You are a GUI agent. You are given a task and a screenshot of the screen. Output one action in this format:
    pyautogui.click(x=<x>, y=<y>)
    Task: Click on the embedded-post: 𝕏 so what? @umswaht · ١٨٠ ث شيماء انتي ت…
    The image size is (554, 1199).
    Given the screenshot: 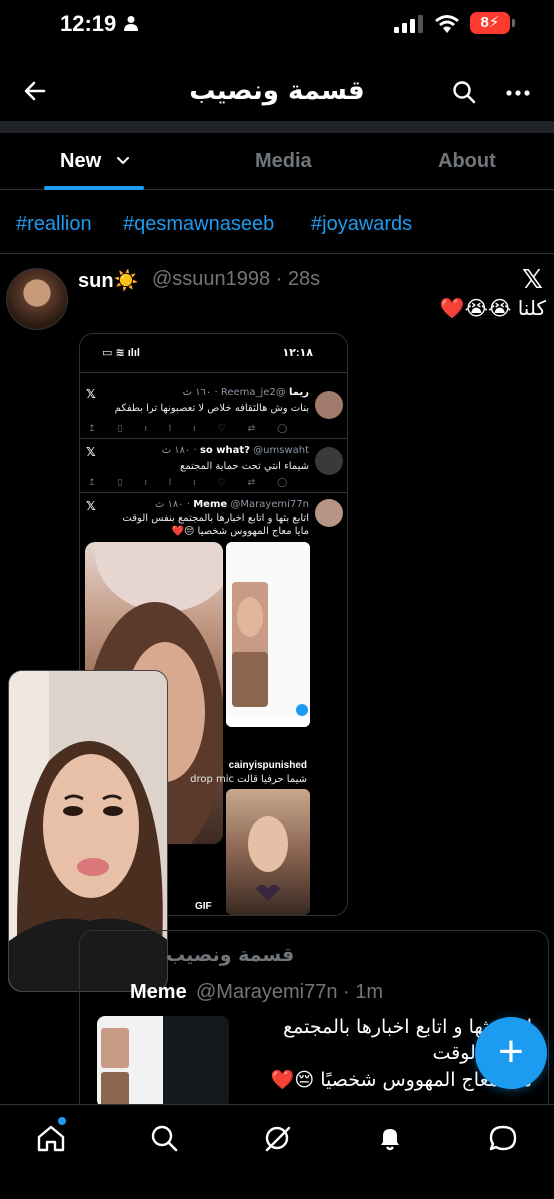 What is the action you would take?
    pyautogui.click(x=213, y=464)
    